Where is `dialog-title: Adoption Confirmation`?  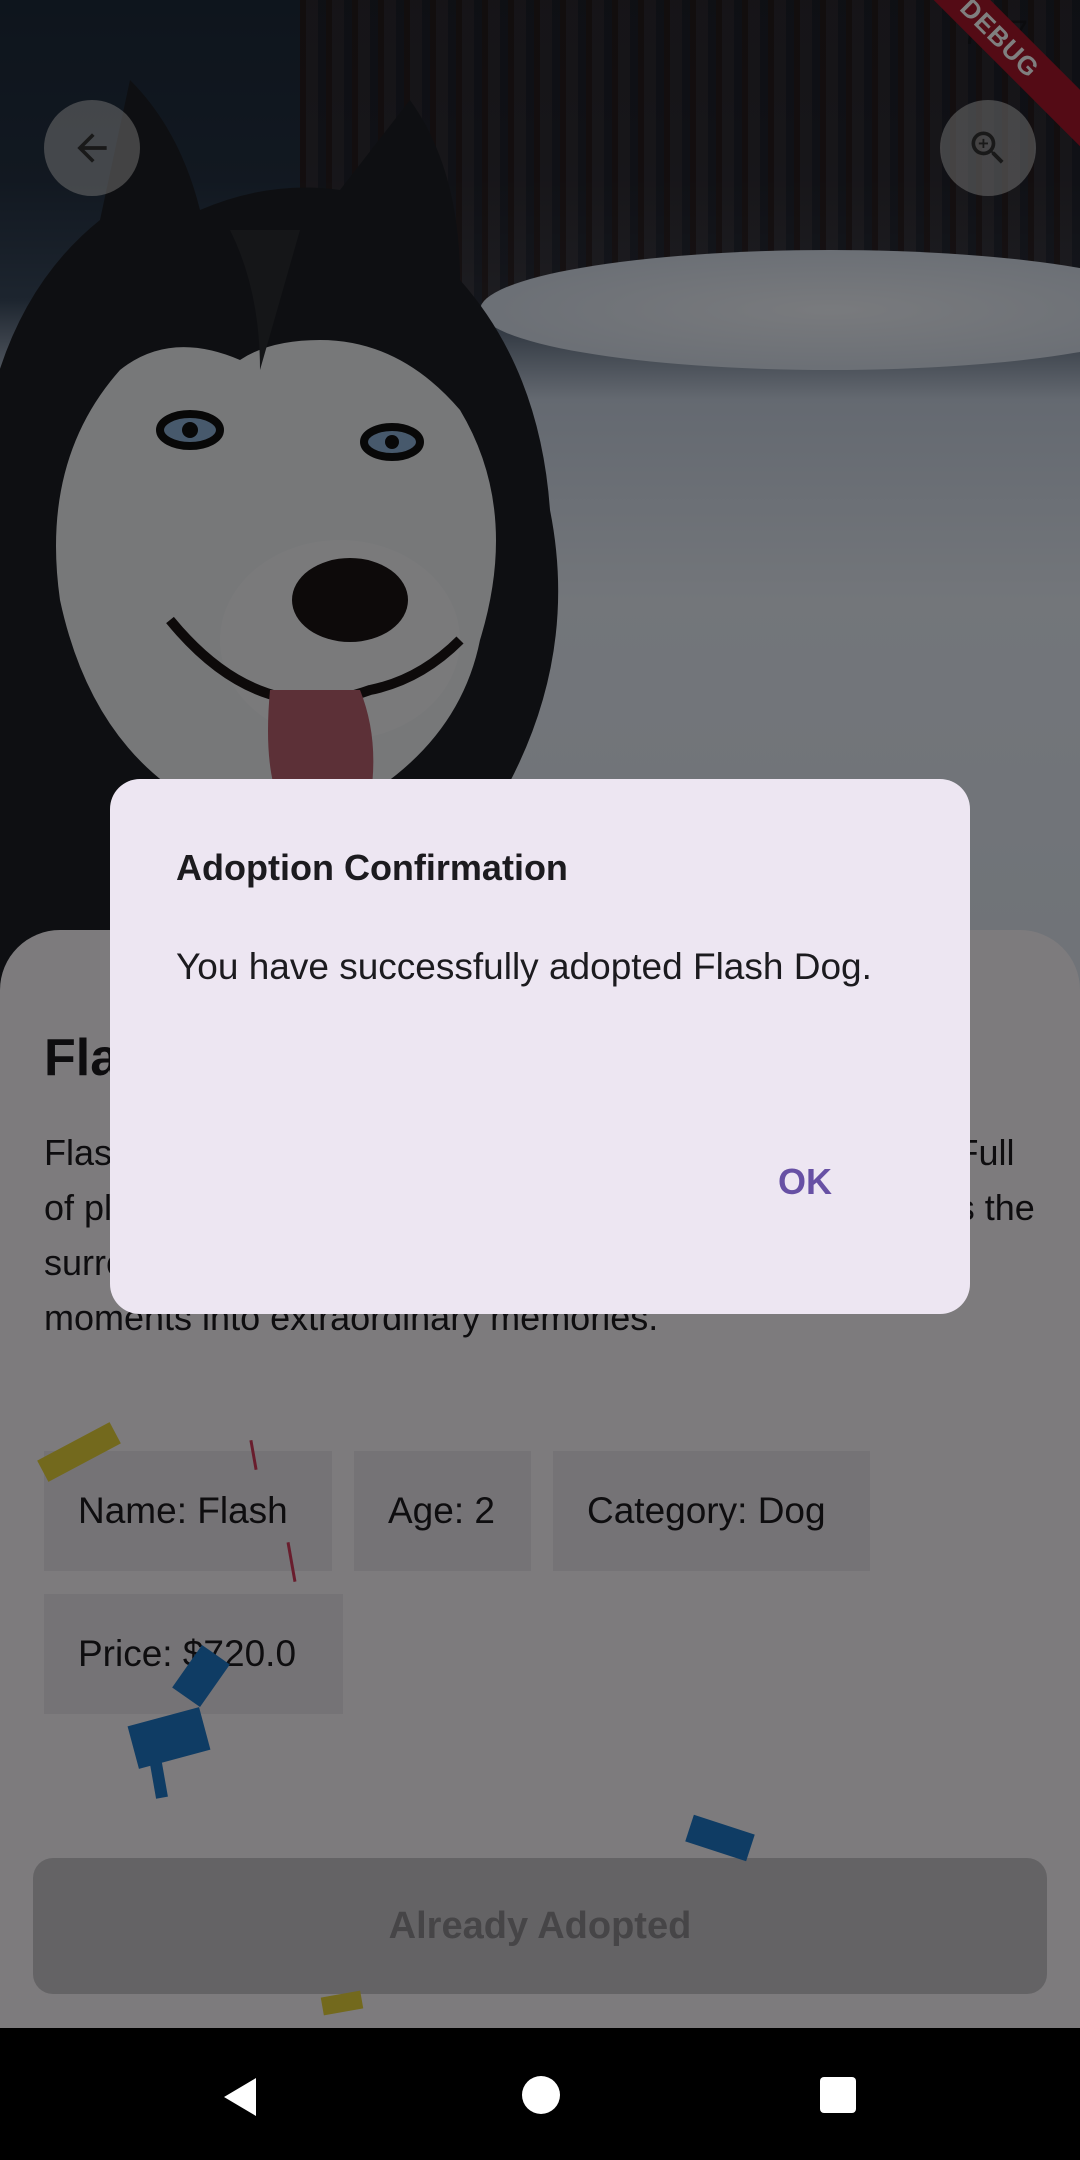
dialog-title: Adoption Confirmation is located at coordinates (372, 867).